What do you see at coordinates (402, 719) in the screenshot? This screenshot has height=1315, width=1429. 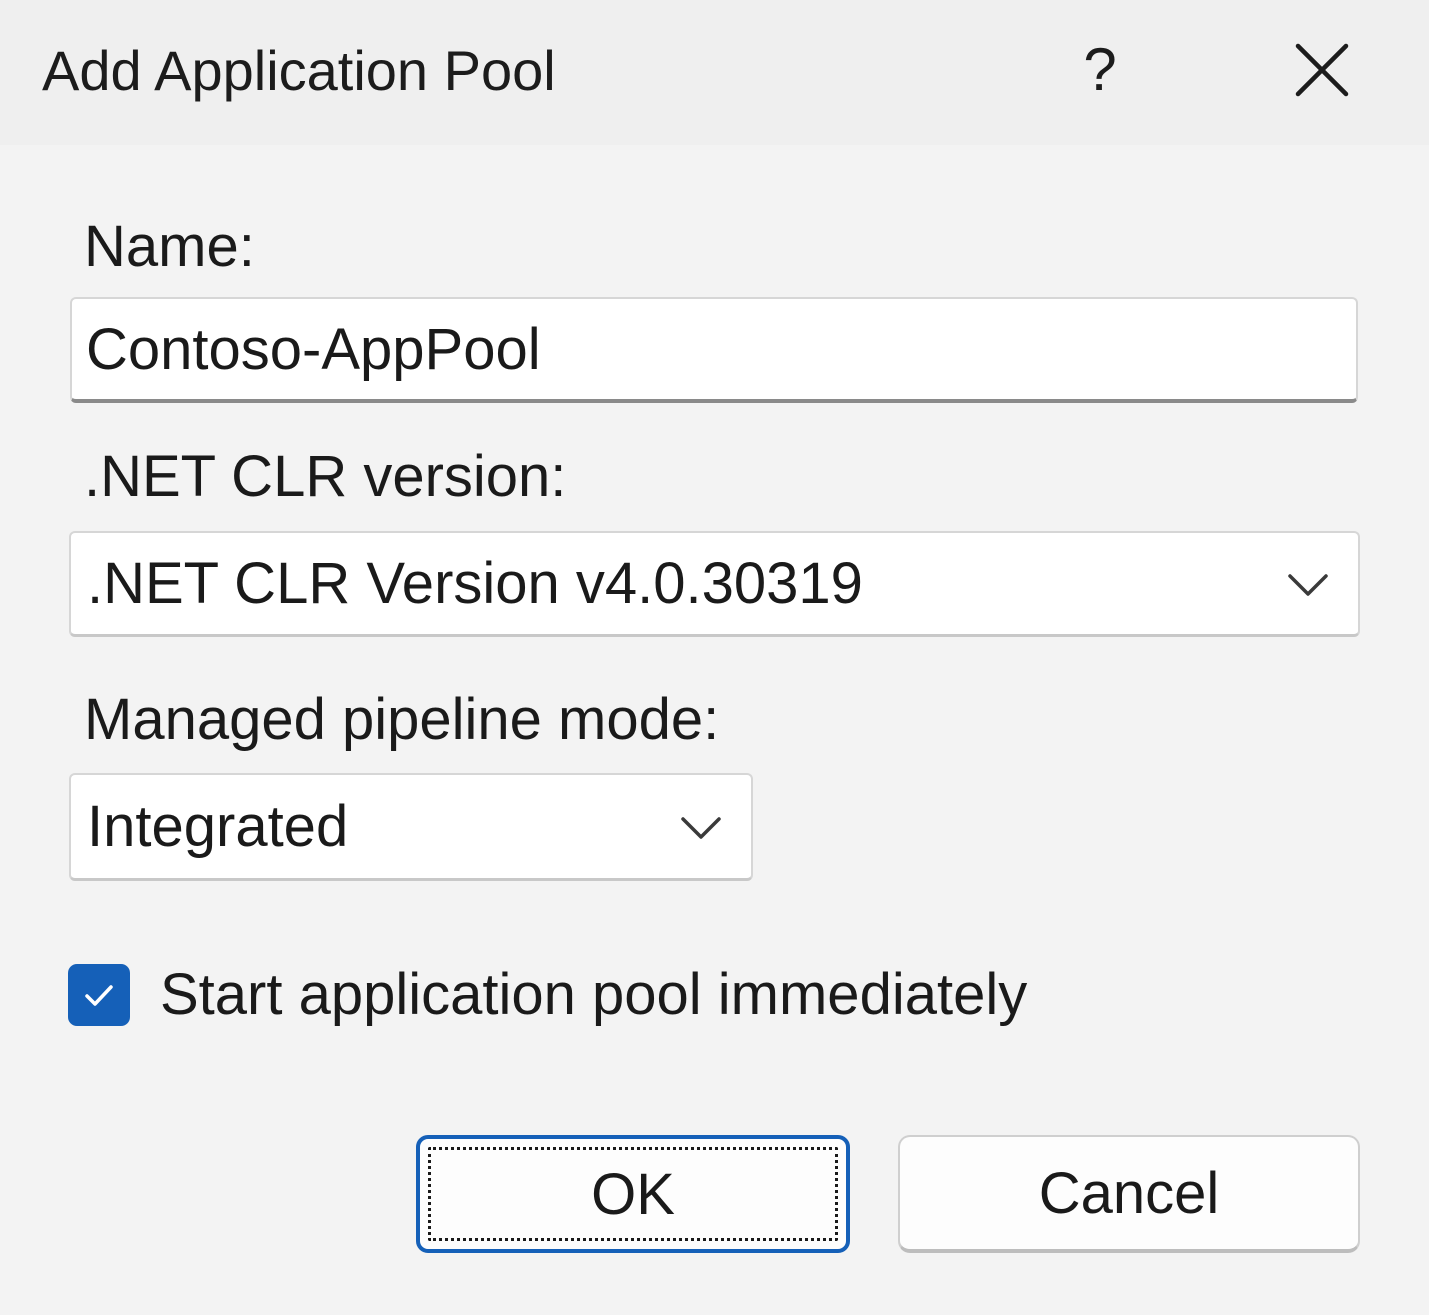 I see `pipeline-mode-label: Managed pipeline mode:` at bounding box center [402, 719].